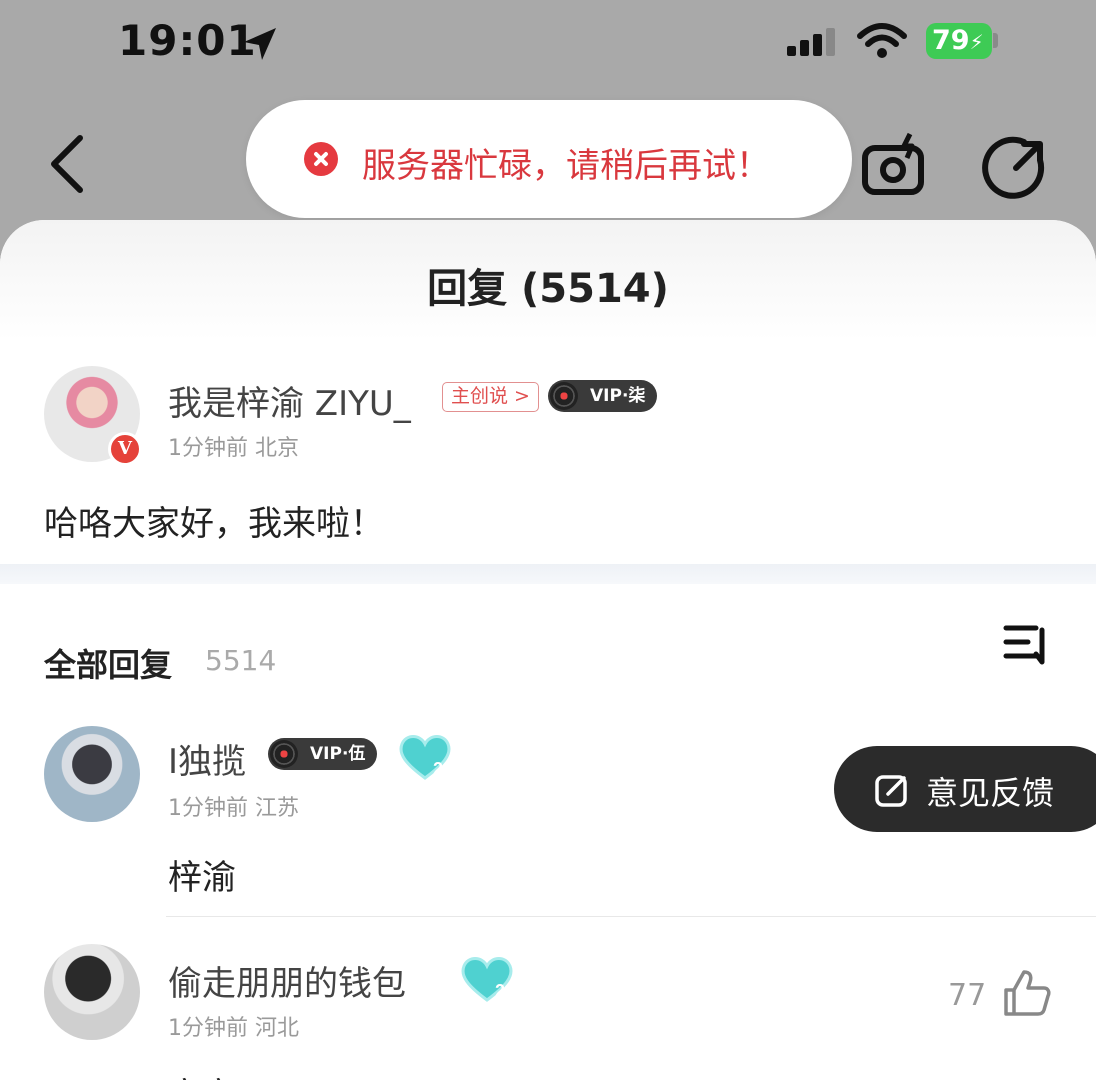  I want to click on section-divider, so click(548, 574).